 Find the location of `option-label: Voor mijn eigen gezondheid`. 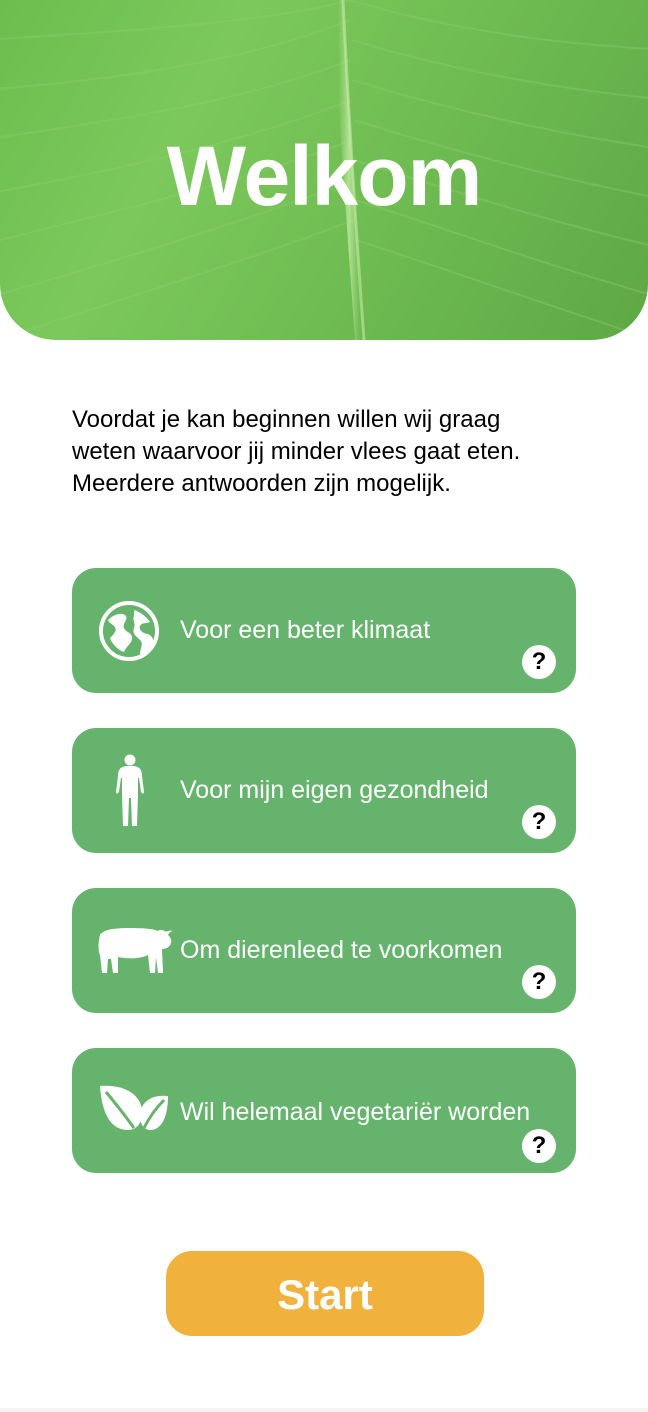

option-label: Voor mijn eigen gezondheid is located at coordinates (334, 790).